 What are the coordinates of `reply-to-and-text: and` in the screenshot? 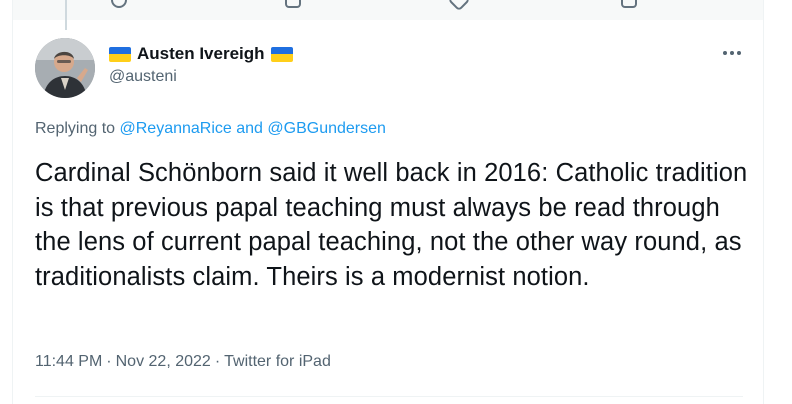 It's located at (249, 128).